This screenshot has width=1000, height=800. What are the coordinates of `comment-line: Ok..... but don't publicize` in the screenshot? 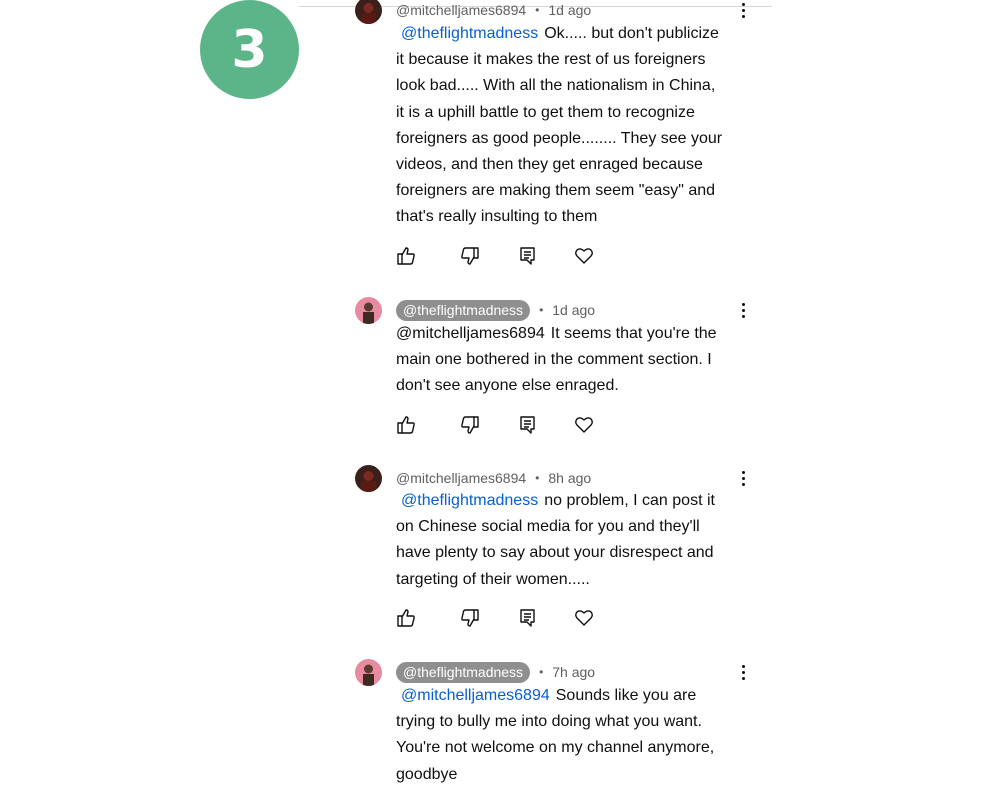 It's located at (631, 33).